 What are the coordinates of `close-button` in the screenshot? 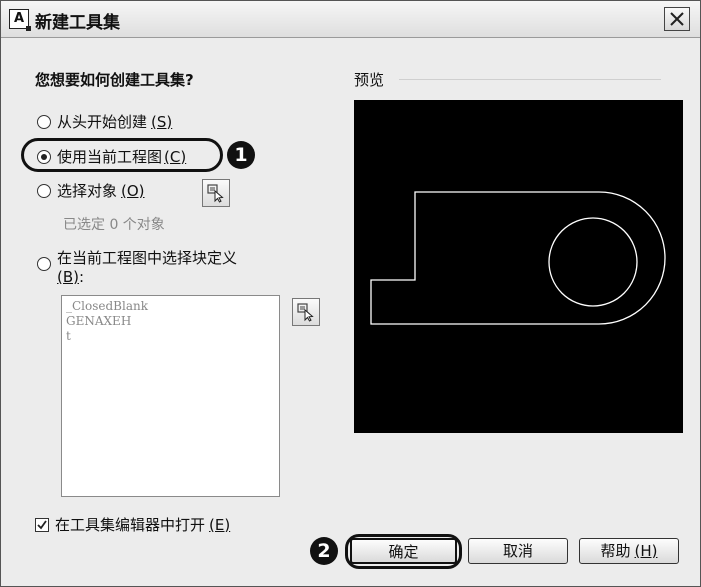 It's located at (677, 19).